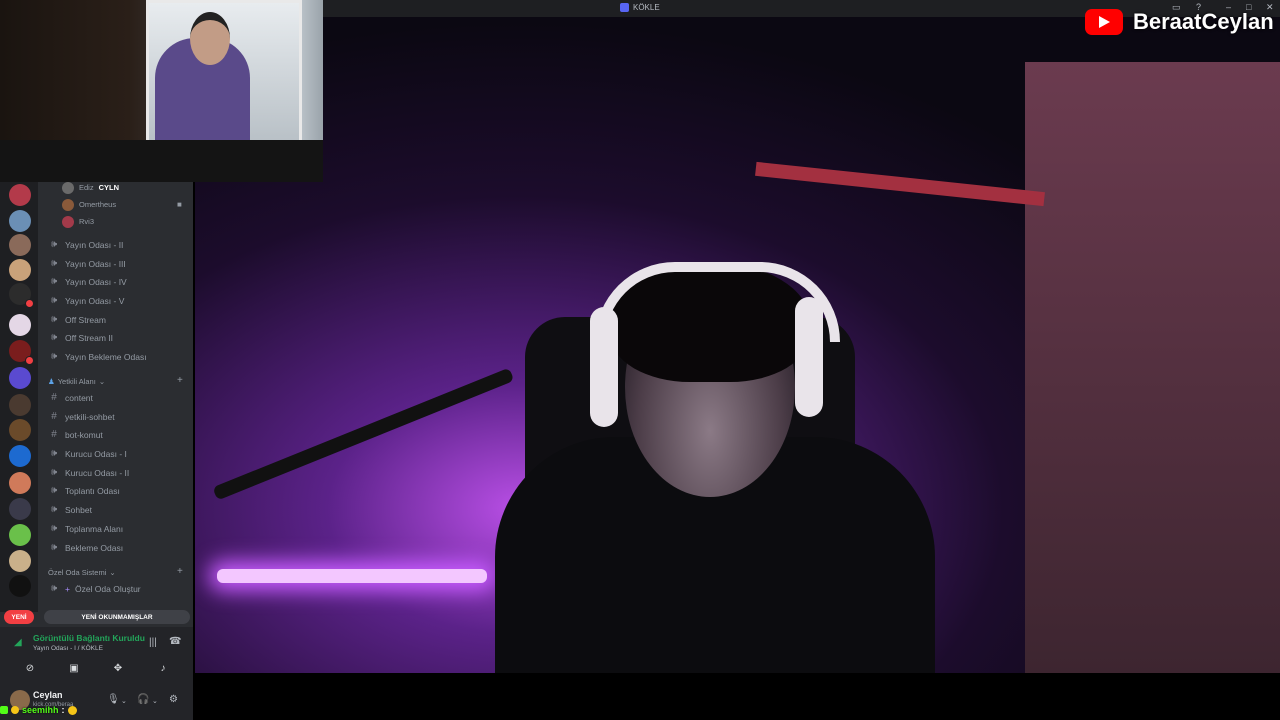 The height and width of the screenshot is (720, 1280). What do you see at coordinates (81, 416) in the screenshot?
I see `text-channel: # yetkili-sohbet` at bounding box center [81, 416].